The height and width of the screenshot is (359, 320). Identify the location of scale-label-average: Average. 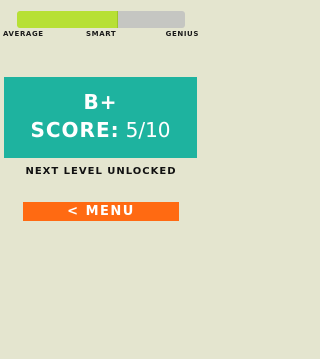
(23, 34).